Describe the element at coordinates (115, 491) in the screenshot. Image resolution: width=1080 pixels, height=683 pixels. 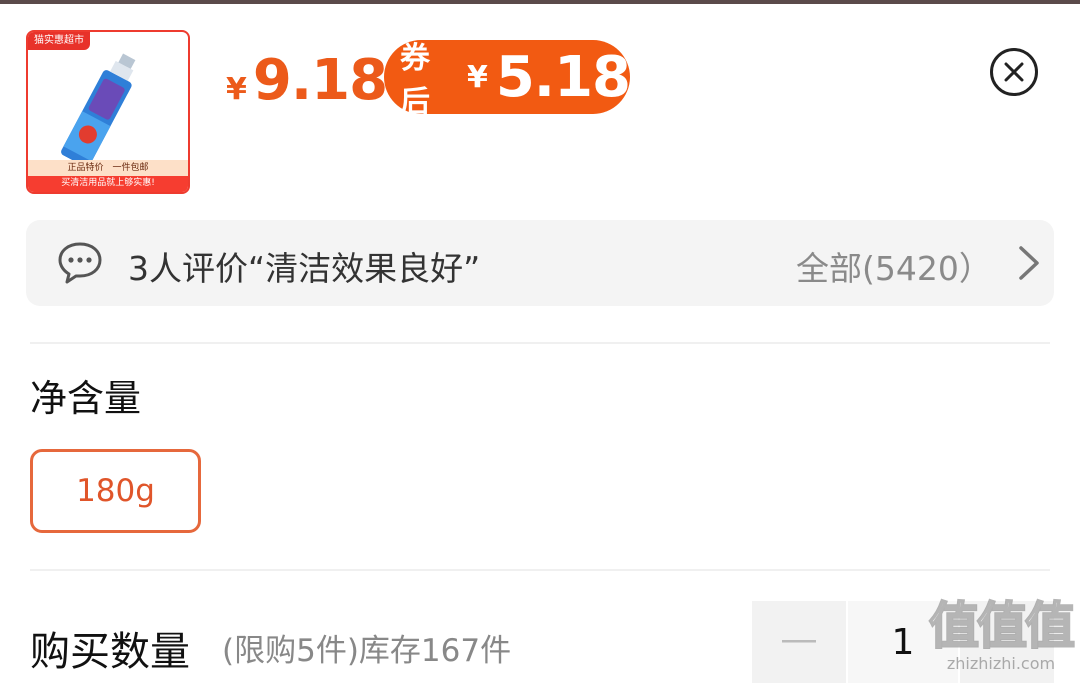
I see `spec-option-180g: 180g` at that location.